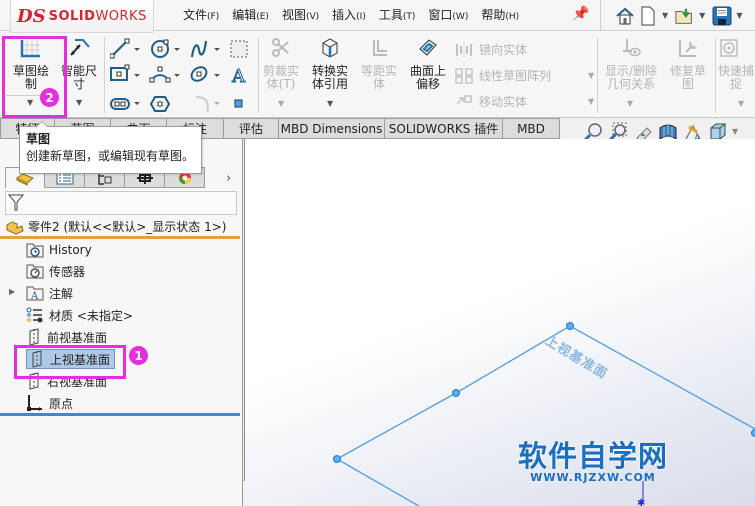 Image resolution: width=755 pixels, height=506 pixels. What do you see at coordinates (120, 414) in the screenshot?
I see `rollback-bar` at bounding box center [120, 414].